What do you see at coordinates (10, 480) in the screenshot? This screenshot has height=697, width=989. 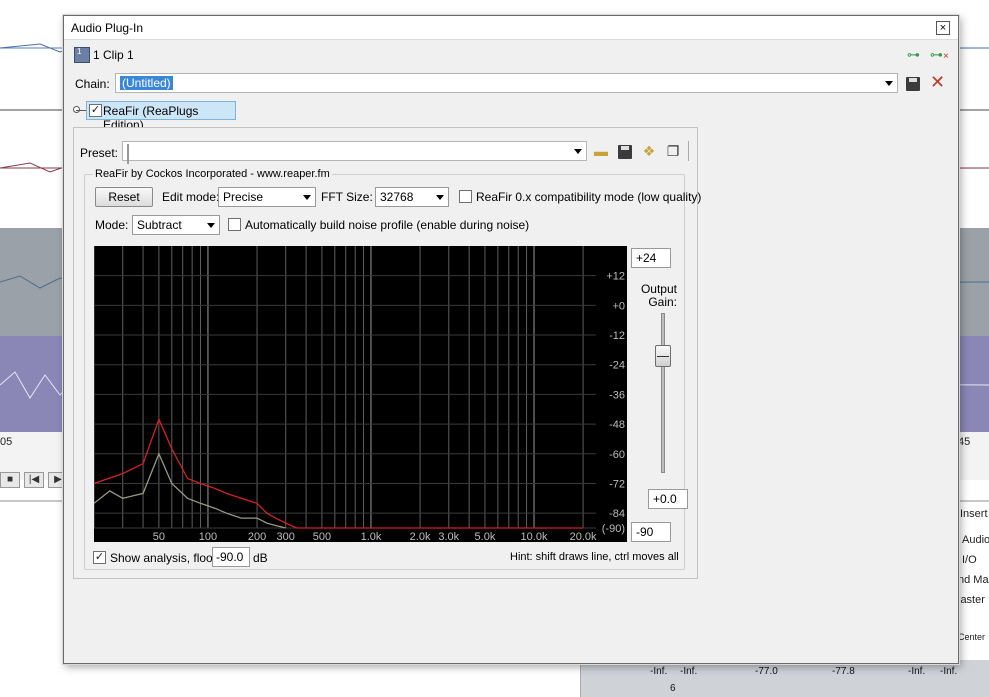 I see `transport-stop-button: ■` at bounding box center [10, 480].